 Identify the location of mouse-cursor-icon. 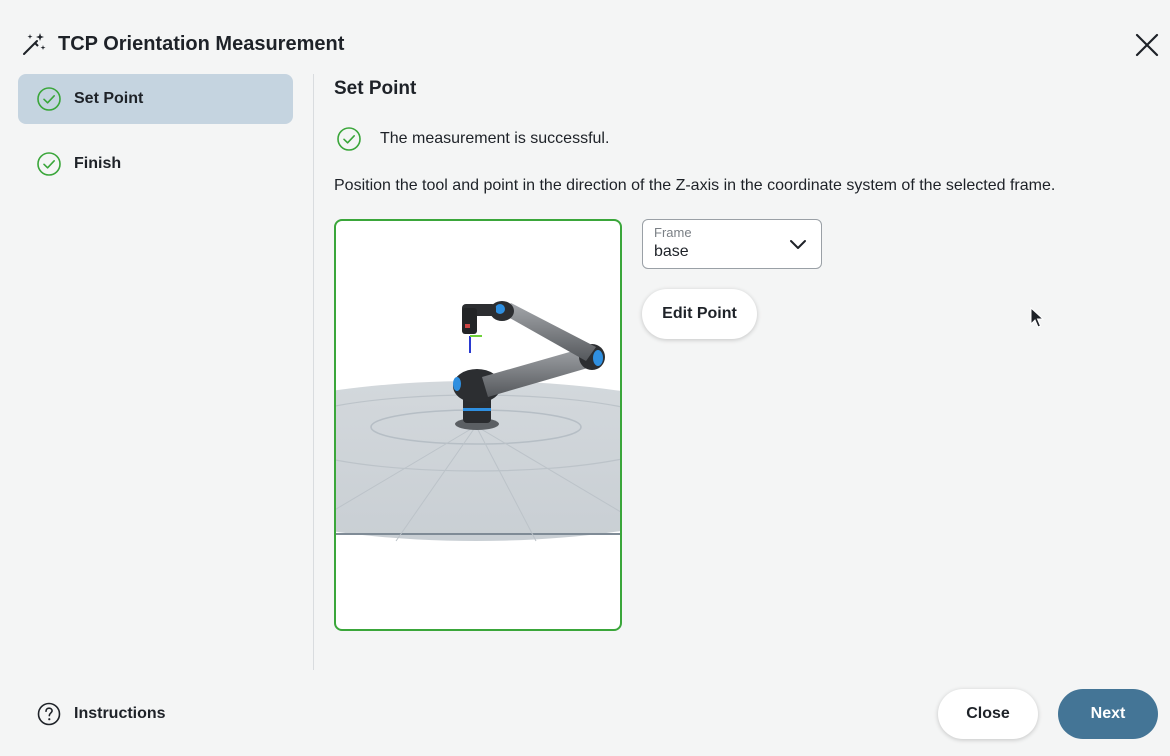
(1037, 317).